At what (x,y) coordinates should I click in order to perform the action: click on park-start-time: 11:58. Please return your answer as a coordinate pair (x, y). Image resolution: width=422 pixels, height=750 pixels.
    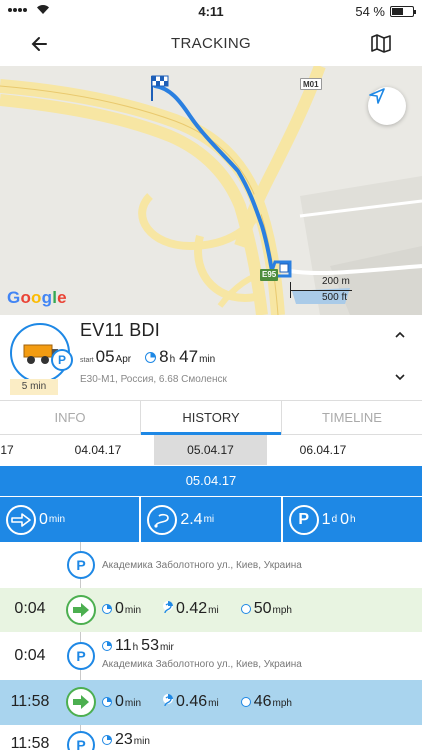
    Looking at the image, I should click on (30, 742).